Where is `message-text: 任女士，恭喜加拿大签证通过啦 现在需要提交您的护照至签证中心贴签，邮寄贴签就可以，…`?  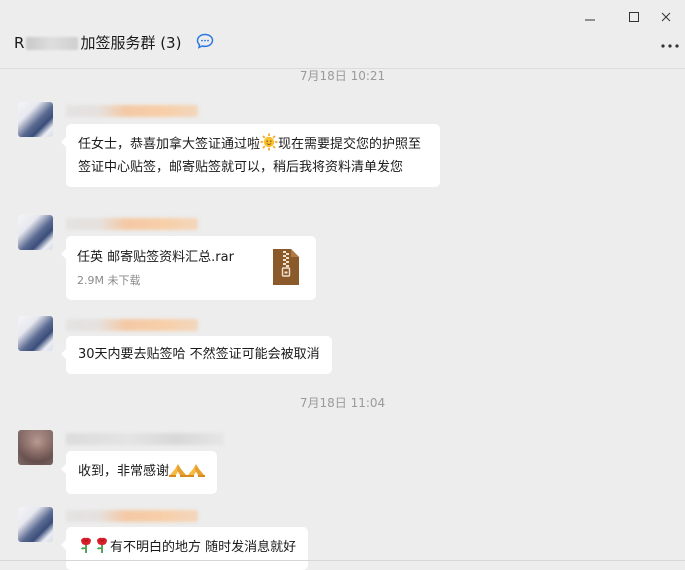 message-text: 任女士，恭喜加拿大签证通过啦 现在需要提交您的护照至签证中心贴签，邮寄贴签就可以，… is located at coordinates (253, 155).